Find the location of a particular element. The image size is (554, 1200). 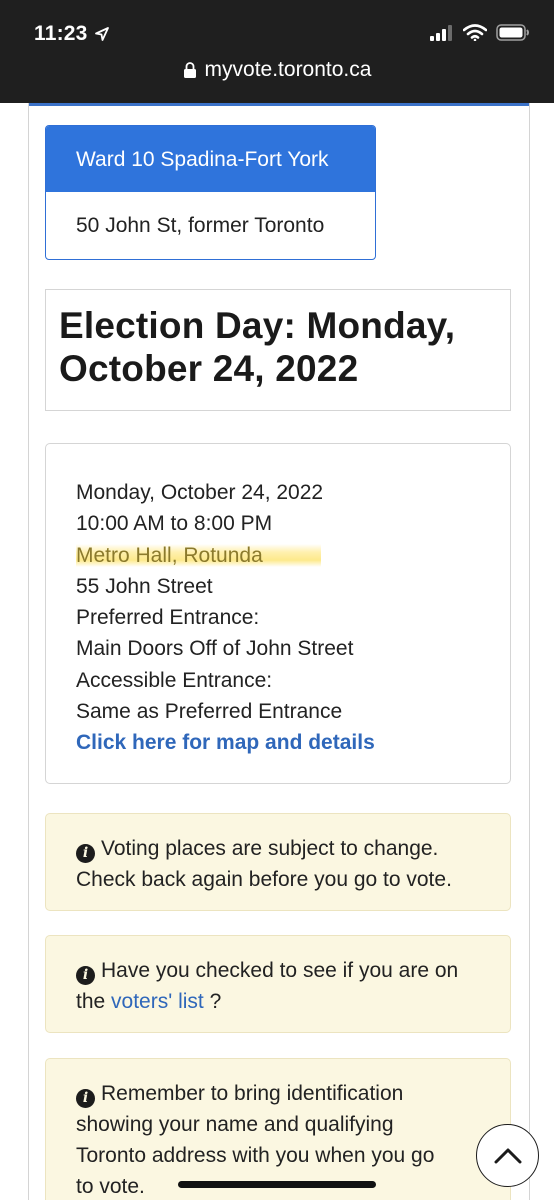

chevron-up-icon is located at coordinates (507, 1155).